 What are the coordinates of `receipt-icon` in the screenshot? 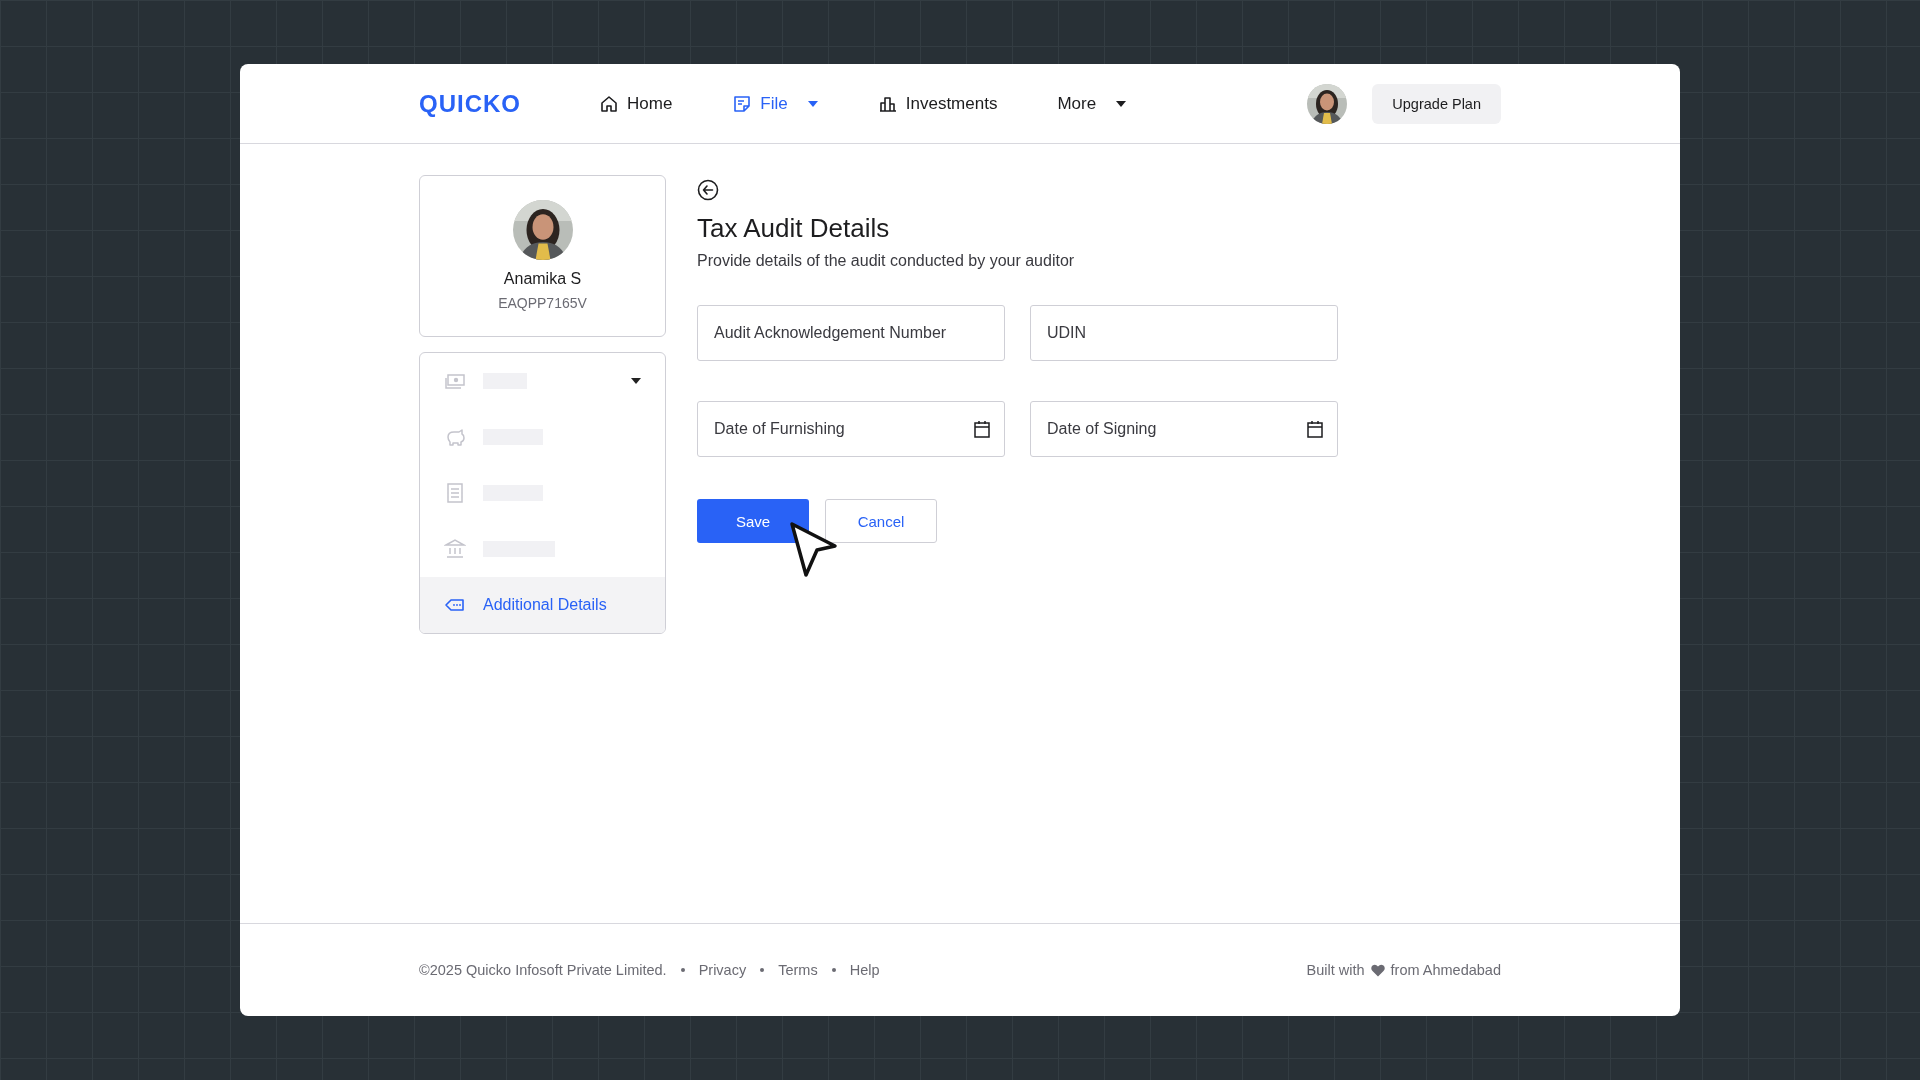 It's located at (455, 493).